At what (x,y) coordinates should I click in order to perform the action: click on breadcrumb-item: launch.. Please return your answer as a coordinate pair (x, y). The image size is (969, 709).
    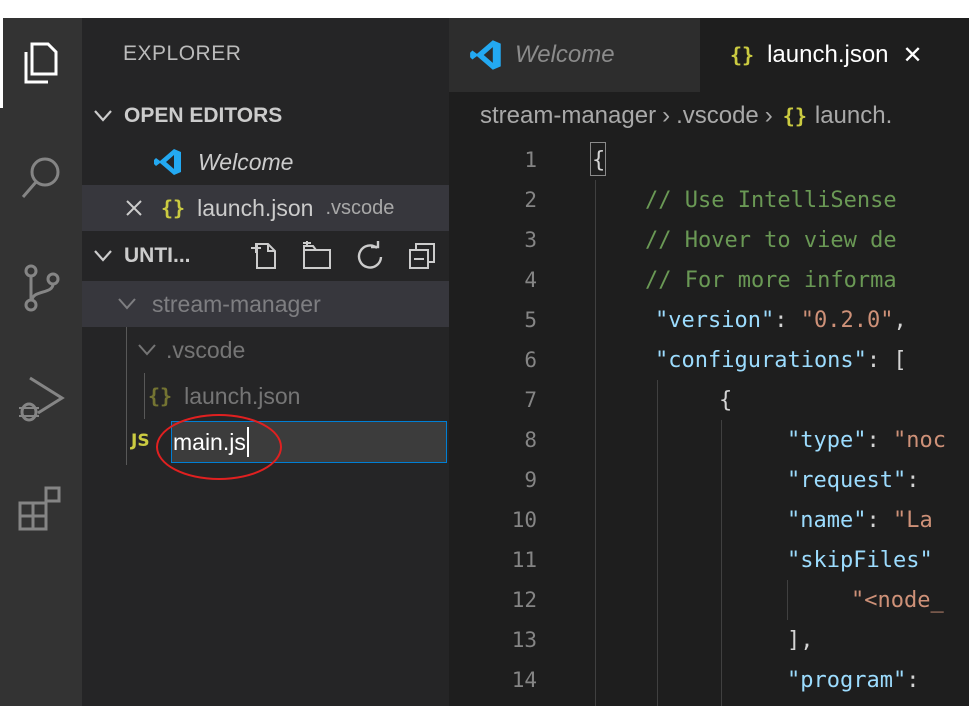
    Looking at the image, I should click on (853, 116).